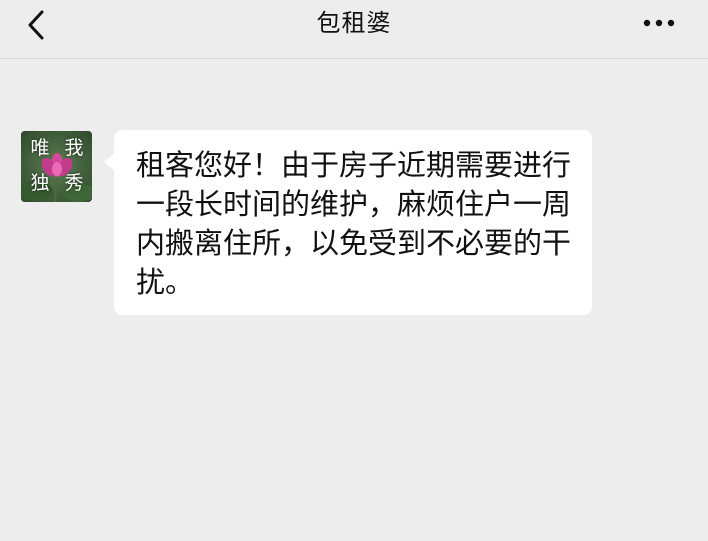 This screenshot has height=541, width=708. Describe the element at coordinates (74, 183) in the screenshot. I see `avatar-char: 秀` at that location.